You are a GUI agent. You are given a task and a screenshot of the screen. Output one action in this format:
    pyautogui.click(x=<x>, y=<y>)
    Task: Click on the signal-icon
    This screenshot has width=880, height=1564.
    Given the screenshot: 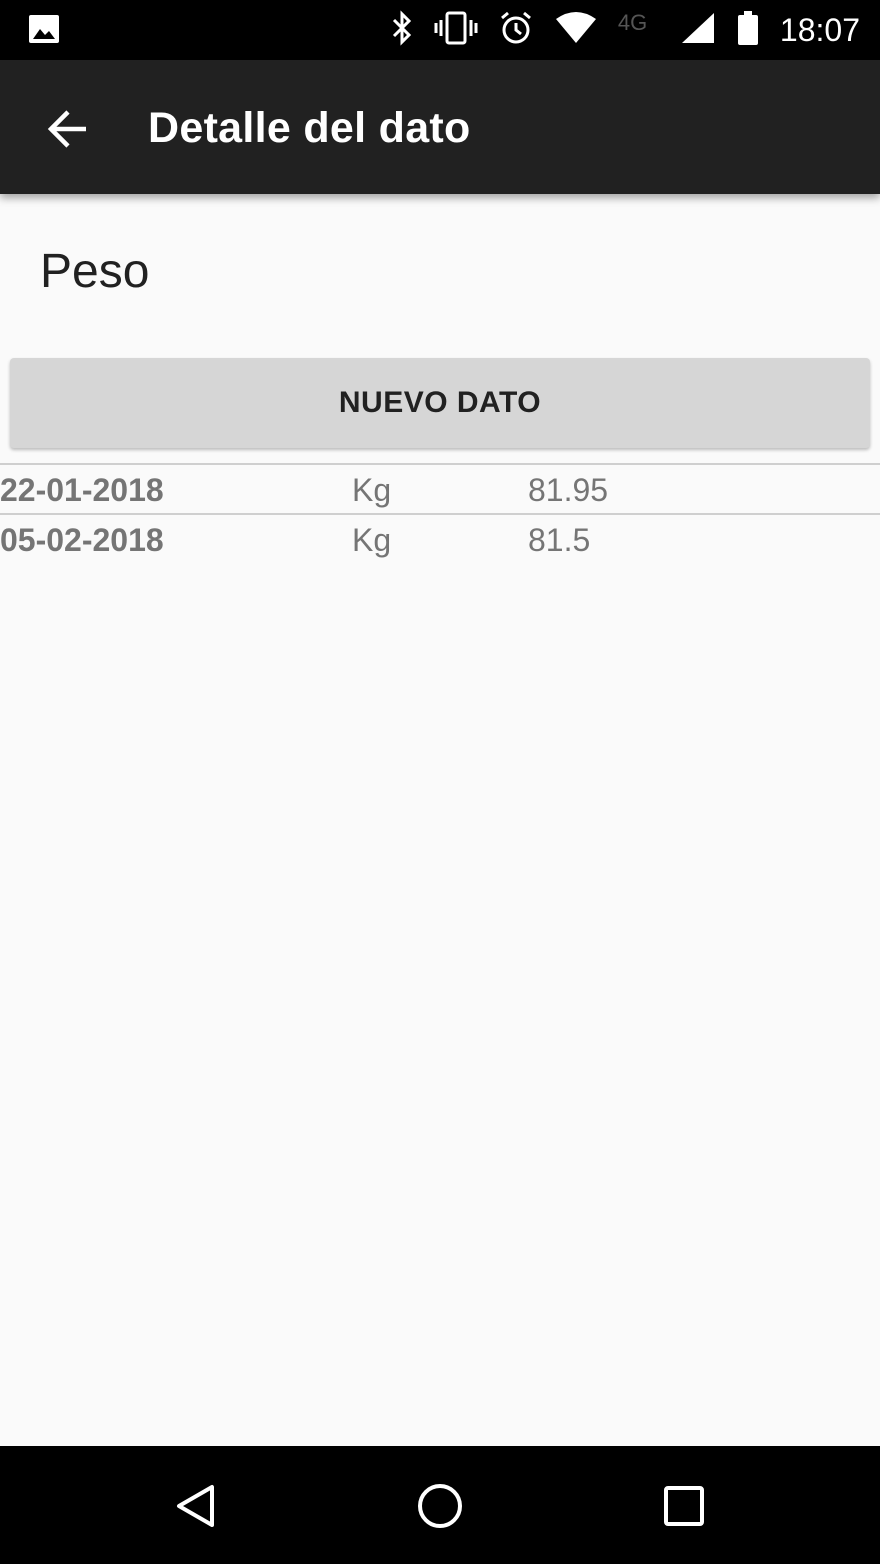 What is the action you would take?
    pyautogui.click(x=698, y=30)
    